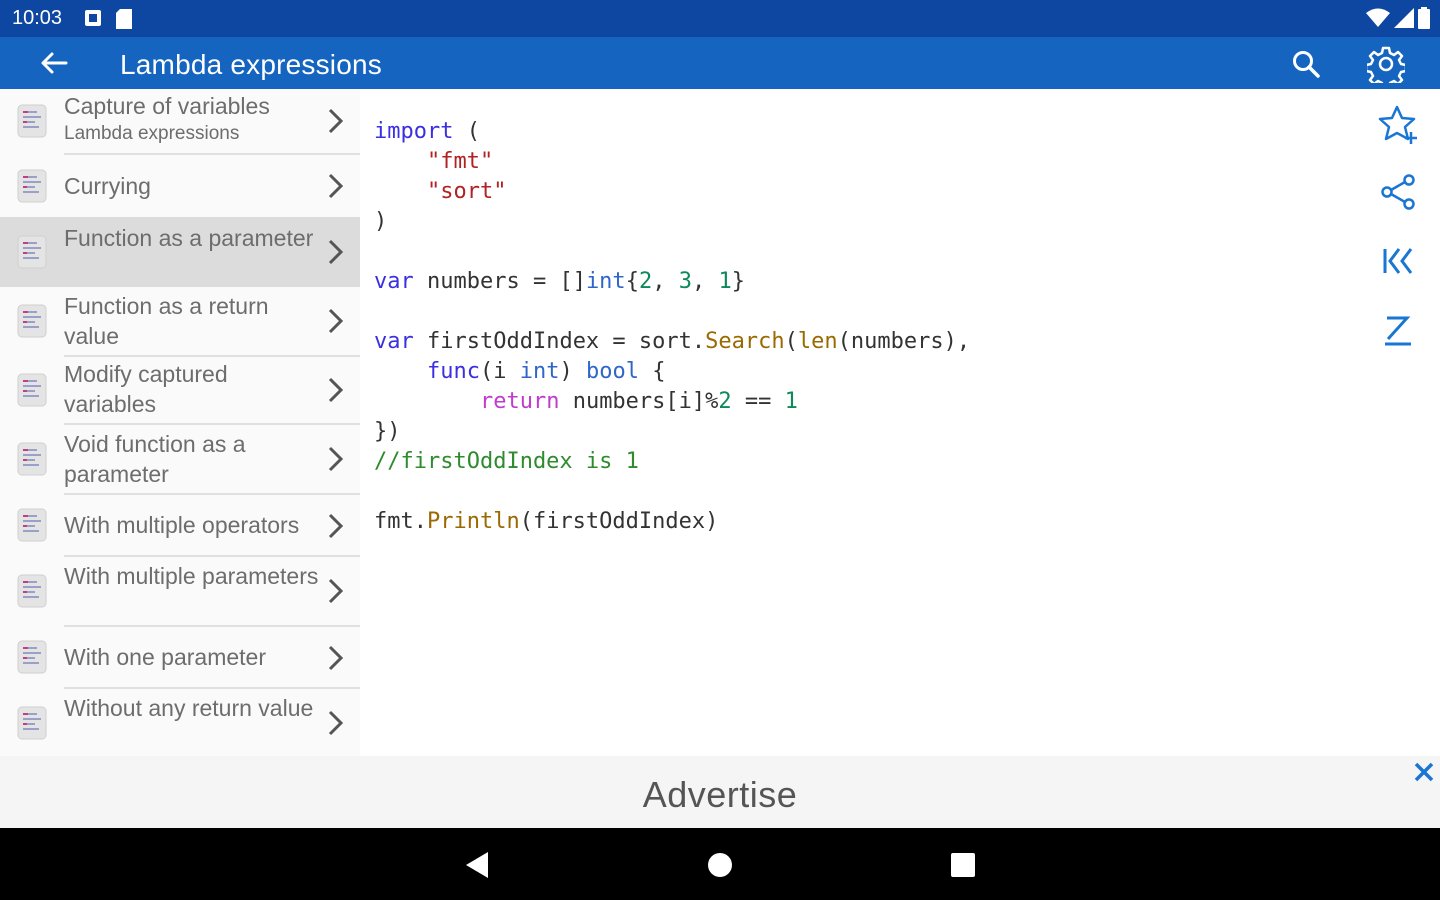 The width and height of the screenshot is (1440, 900). What do you see at coordinates (189, 238) in the screenshot?
I see `item-label: Function as a parameter` at bounding box center [189, 238].